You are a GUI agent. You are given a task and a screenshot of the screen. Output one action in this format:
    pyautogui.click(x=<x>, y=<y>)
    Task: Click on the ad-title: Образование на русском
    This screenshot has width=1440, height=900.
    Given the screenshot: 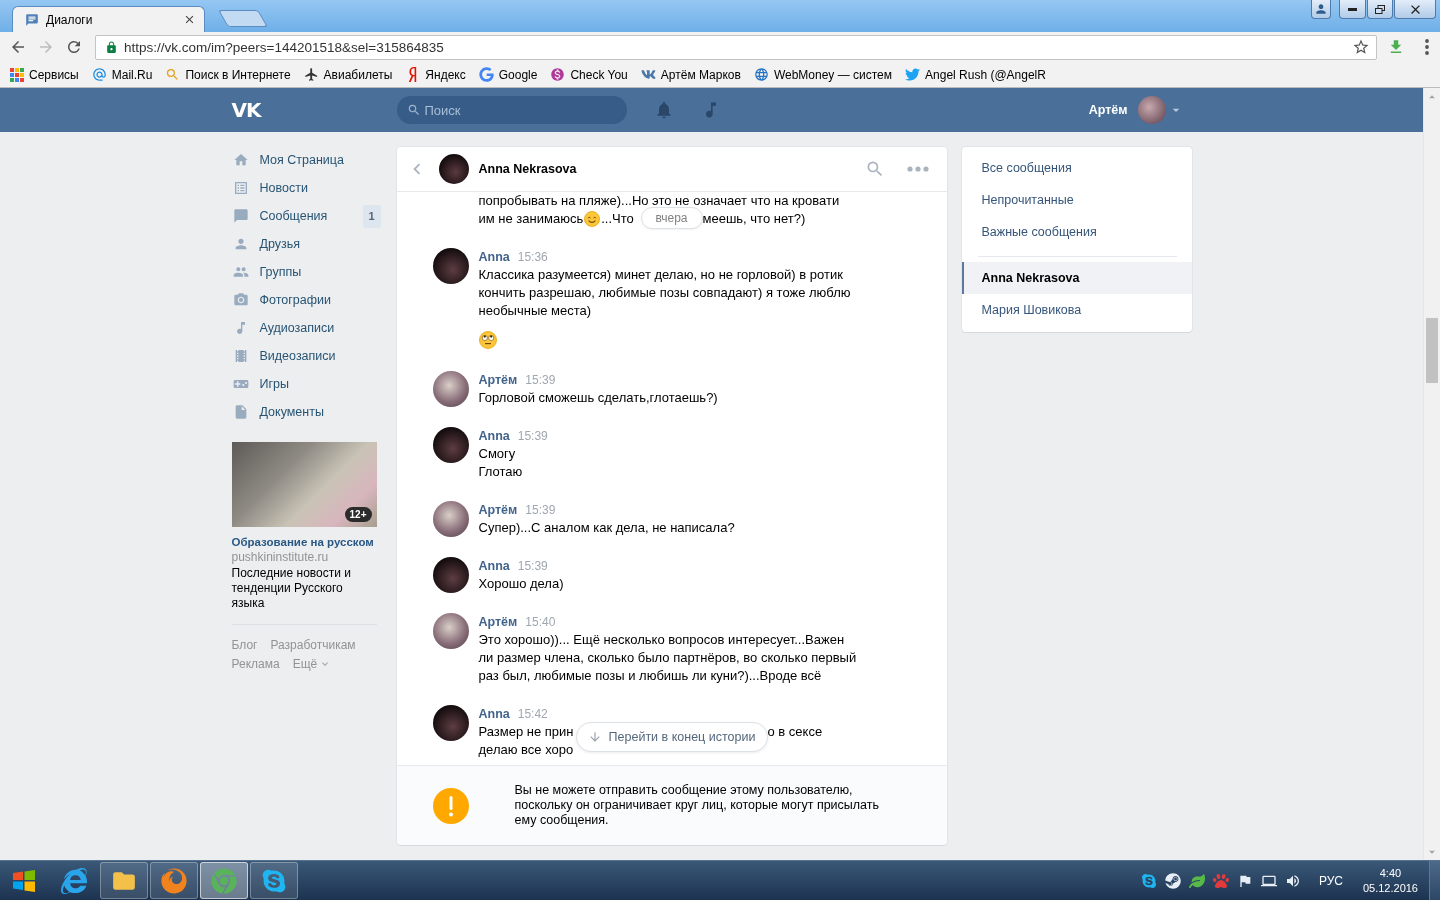 What is the action you would take?
    pyautogui.click(x=302, y=542)
    